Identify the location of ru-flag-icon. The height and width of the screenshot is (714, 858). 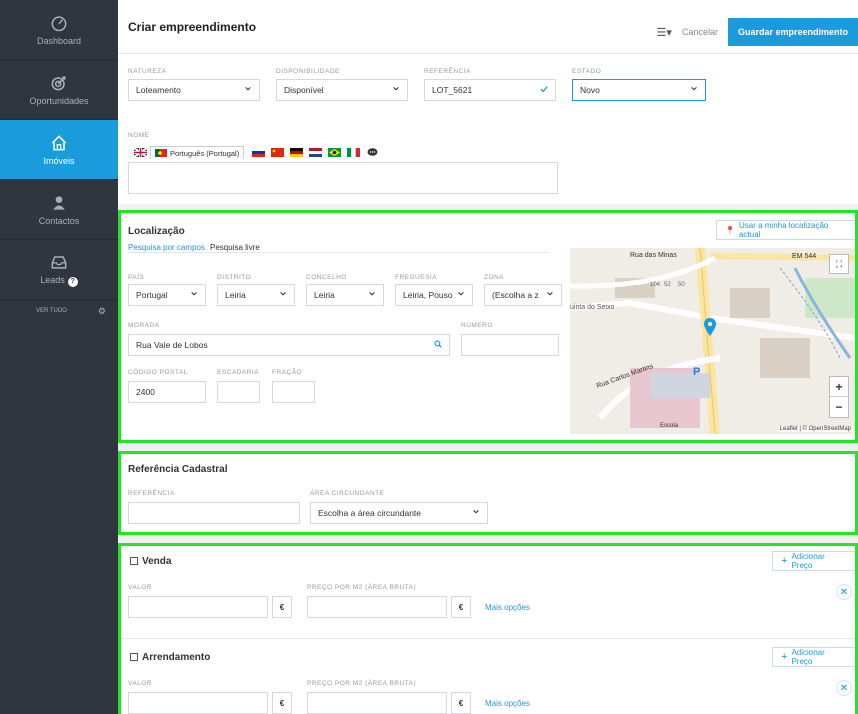
(258, 152).